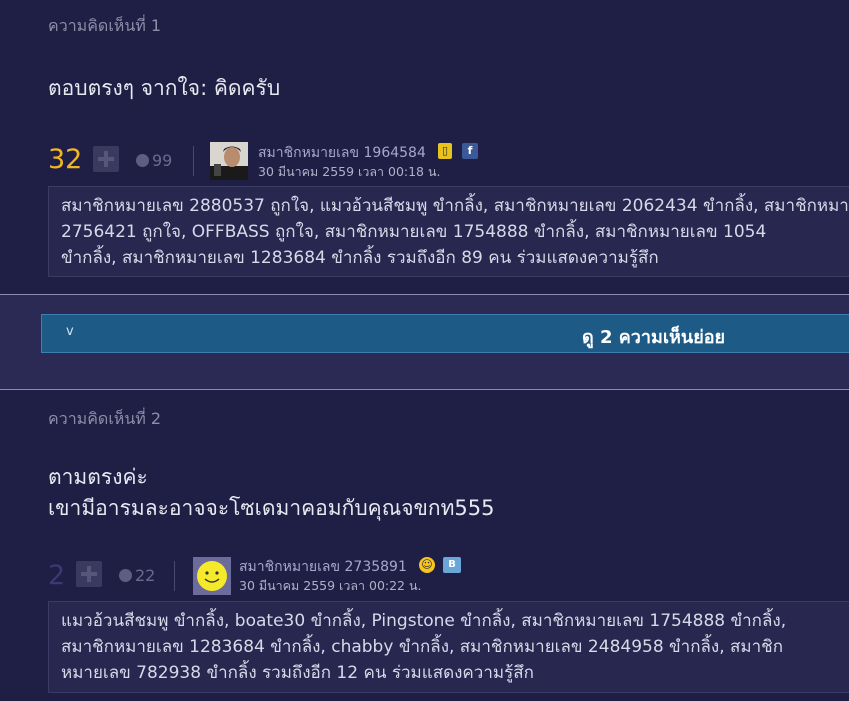 This screenshot has width=849, height=701. Describe the element at coordinates (342, 153) in the screenshot. I see `username-link: สมาชิกหมายเลข 1964584` at that location.